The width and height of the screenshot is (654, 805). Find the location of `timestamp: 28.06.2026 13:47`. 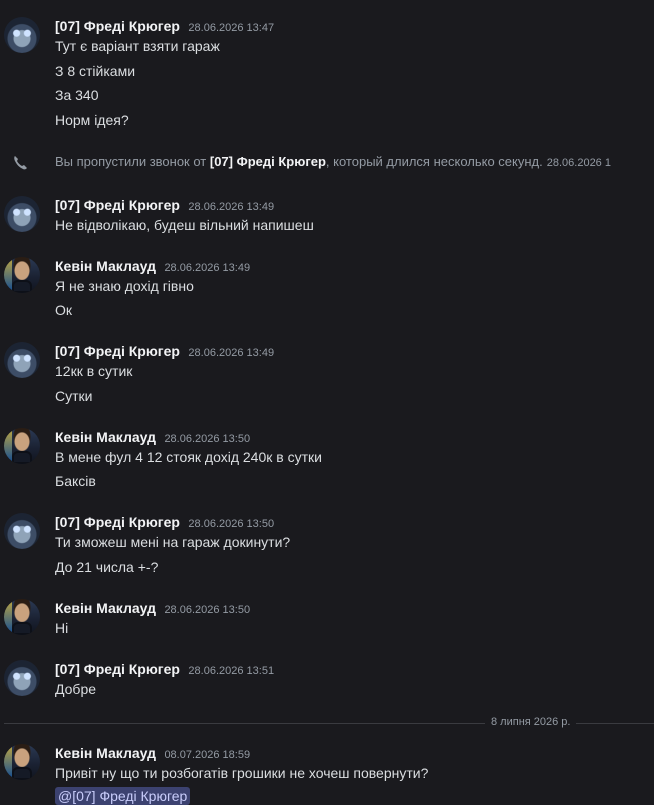

timestamp: 28.06.2026 13:47 is located at coordinates (231, 28).